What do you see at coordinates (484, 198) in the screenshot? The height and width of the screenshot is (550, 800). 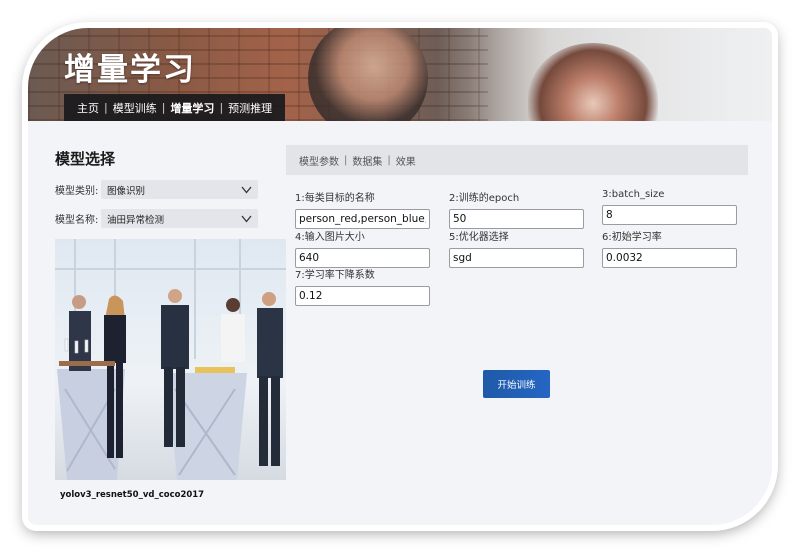 I see `epoch-label: 2:训练的epoch` at bounding box center [484, 198].